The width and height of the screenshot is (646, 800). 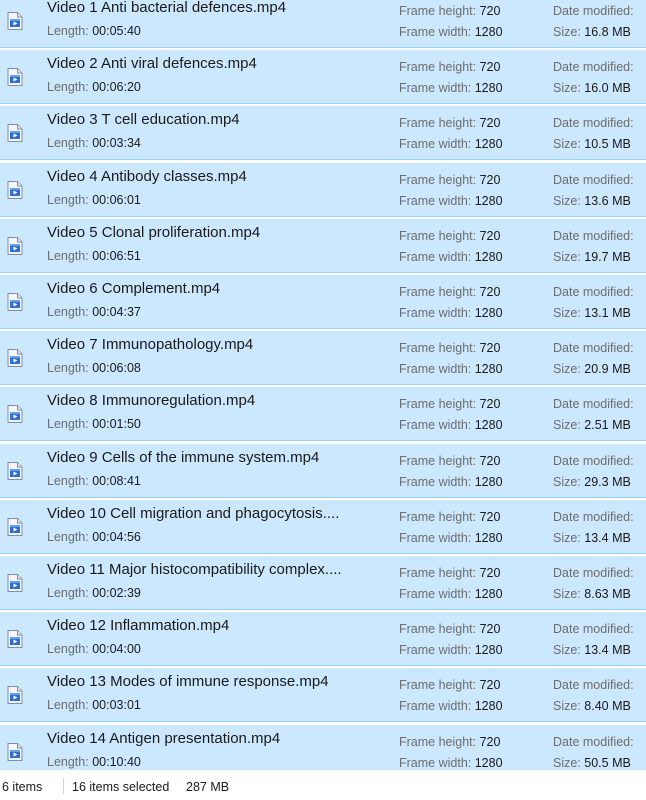 What do you see at coordinates (592, 32) in the screenshot?
I see `size-field: Size: 16.8 MB` at bounding box center [592, 32].